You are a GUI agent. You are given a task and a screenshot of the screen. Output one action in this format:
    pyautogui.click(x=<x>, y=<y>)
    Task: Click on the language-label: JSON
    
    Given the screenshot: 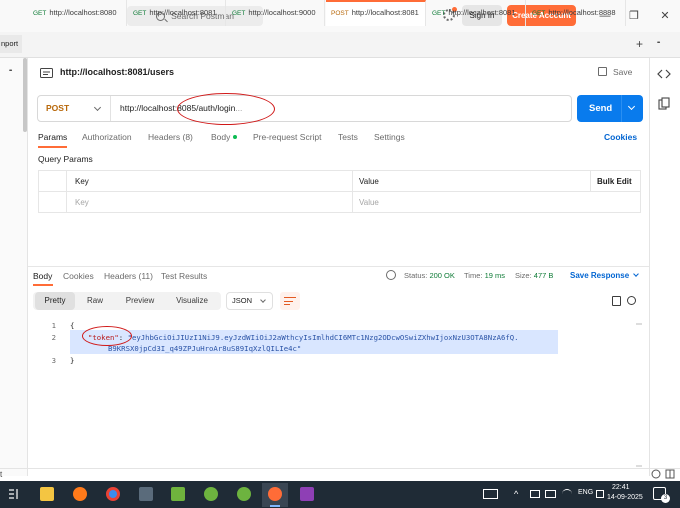 What is the action you would take?
    pyautogui.click(x=242, y=300)
    